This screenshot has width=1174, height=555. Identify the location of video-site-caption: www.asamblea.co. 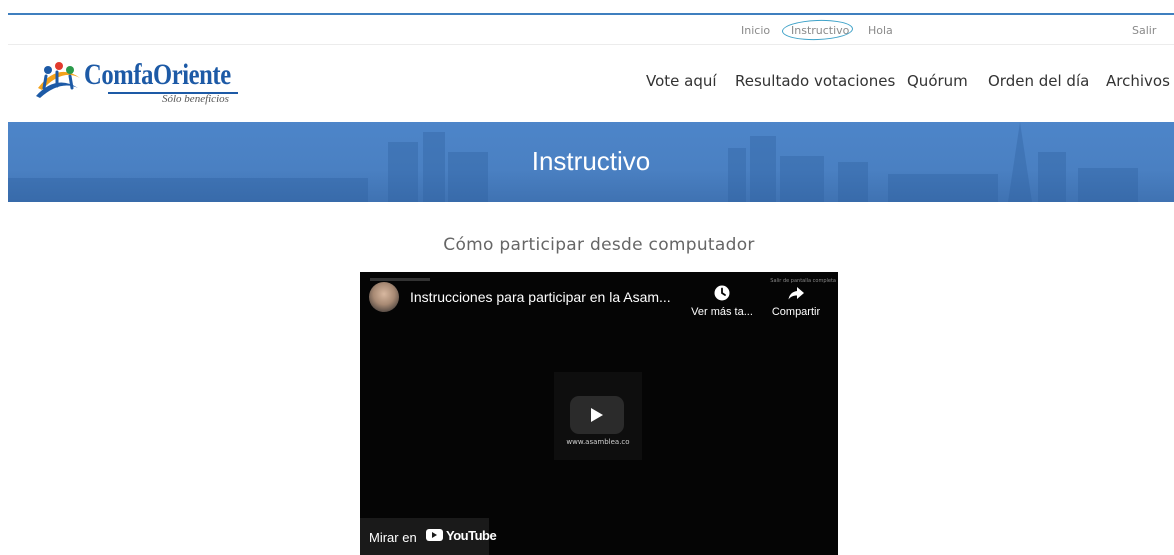
(598, 442).